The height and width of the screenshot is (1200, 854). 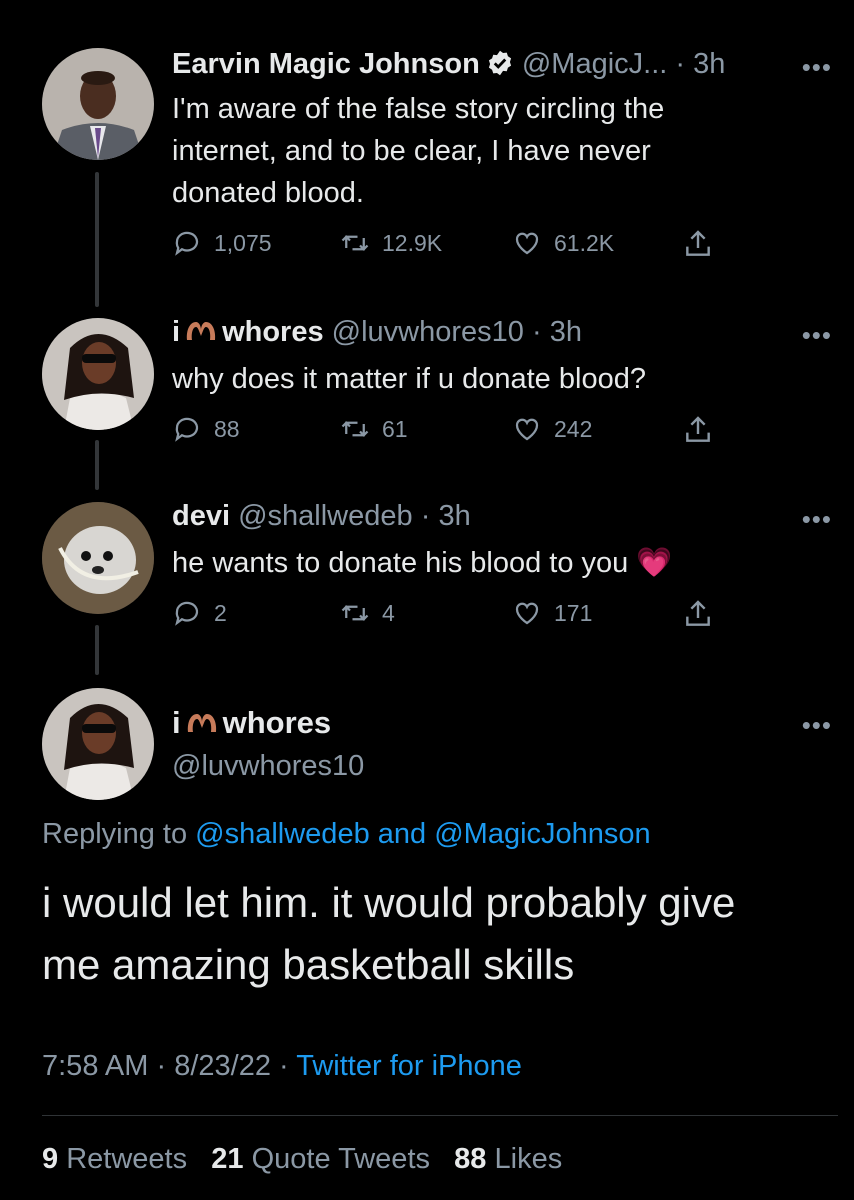 I want to click on mention-shallwedeb: @shallwedeb, so click(x=282, y=834).